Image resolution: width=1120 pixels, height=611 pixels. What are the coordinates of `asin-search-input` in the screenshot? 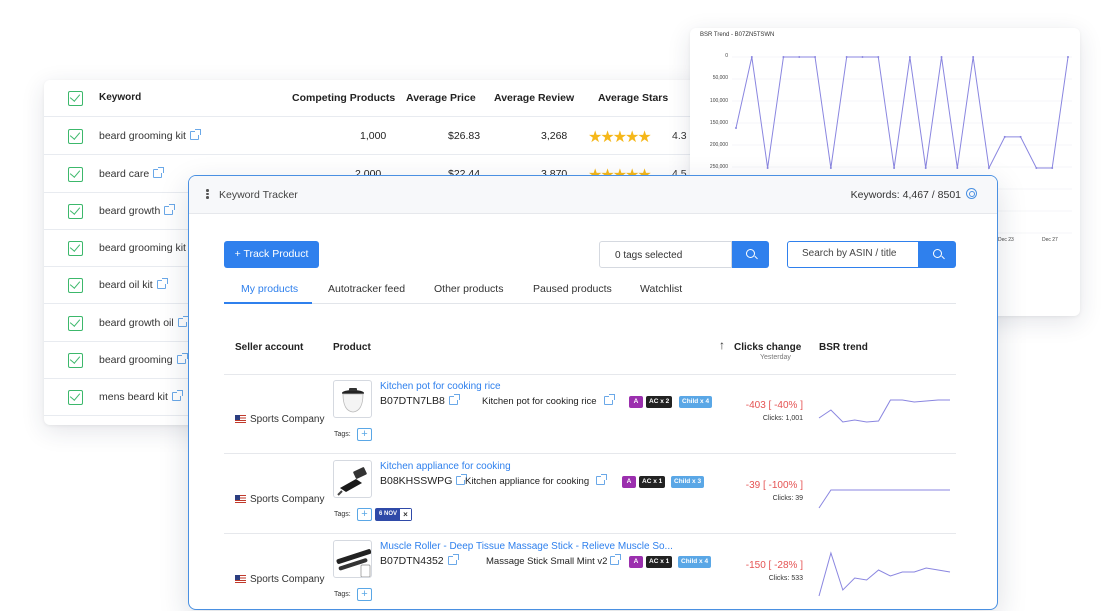 It's located at (857, 253).